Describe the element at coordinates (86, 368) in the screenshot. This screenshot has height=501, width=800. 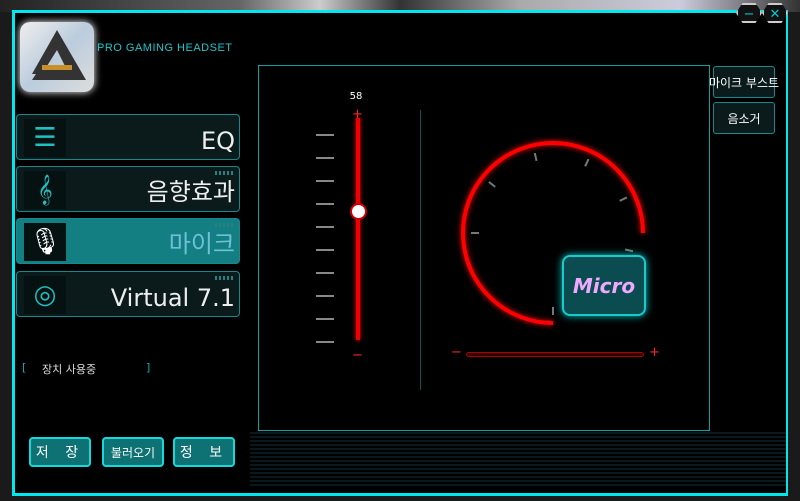
I see `device-status: [장치 사용중]` at that location.